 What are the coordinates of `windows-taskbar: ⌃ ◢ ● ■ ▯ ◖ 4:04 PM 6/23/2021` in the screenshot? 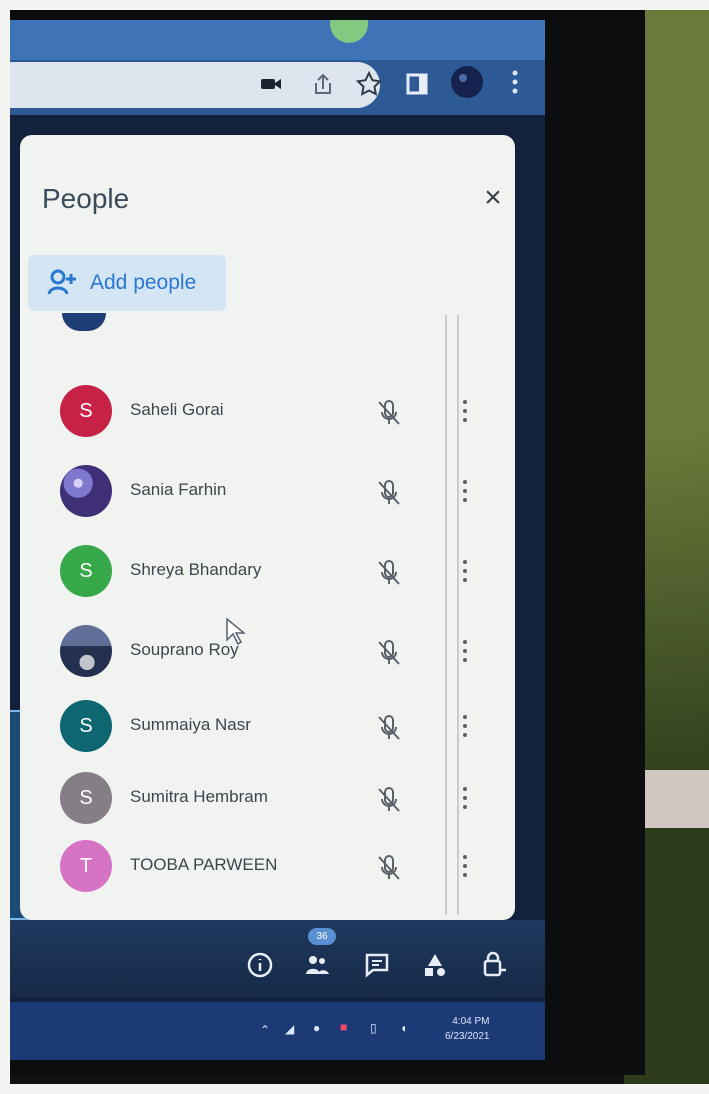 It's located at (277, 1031).